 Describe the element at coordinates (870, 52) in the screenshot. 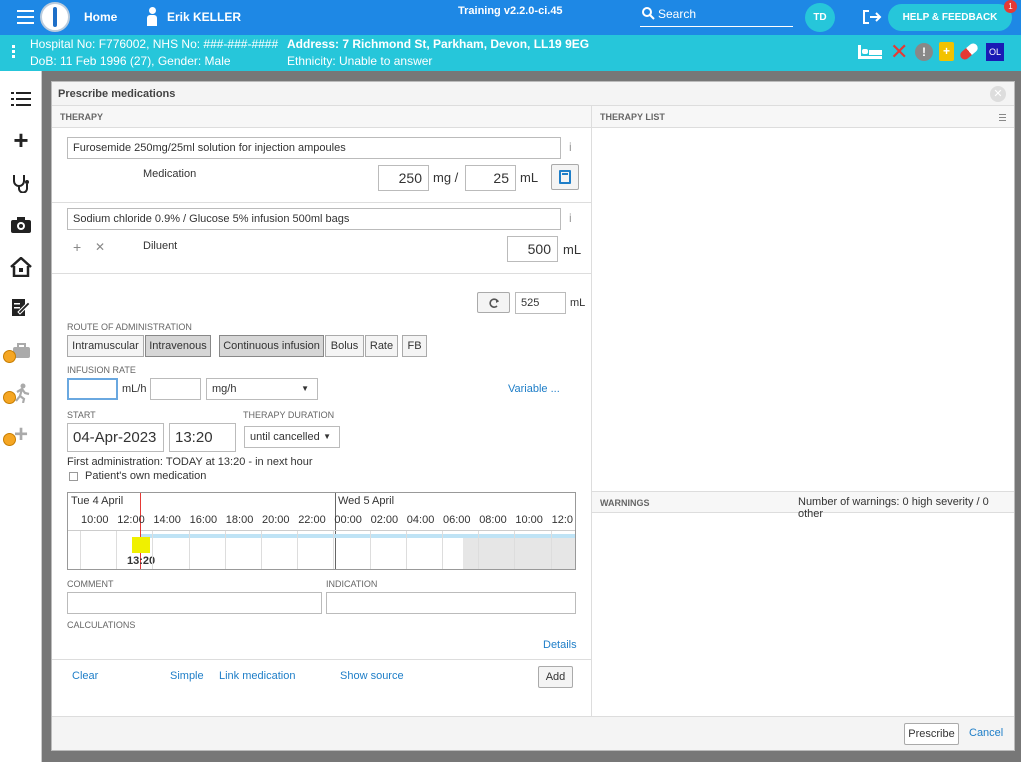

I see `bed-icon` at that location.